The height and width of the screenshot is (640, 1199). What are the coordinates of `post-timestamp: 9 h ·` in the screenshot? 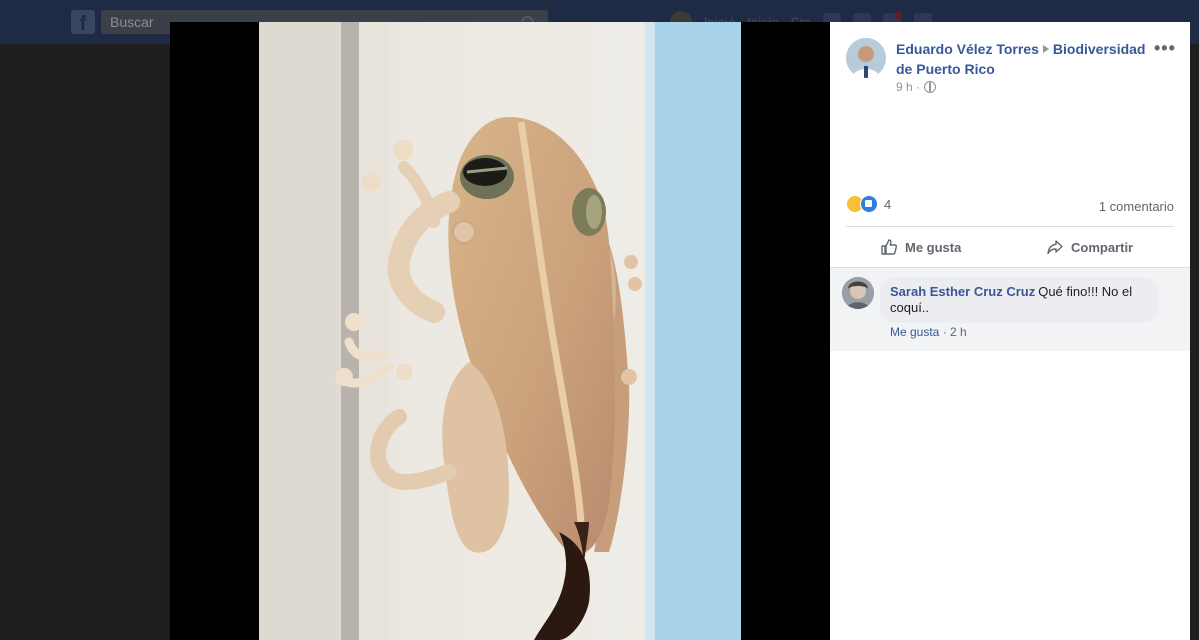 It's located at (916, 87).